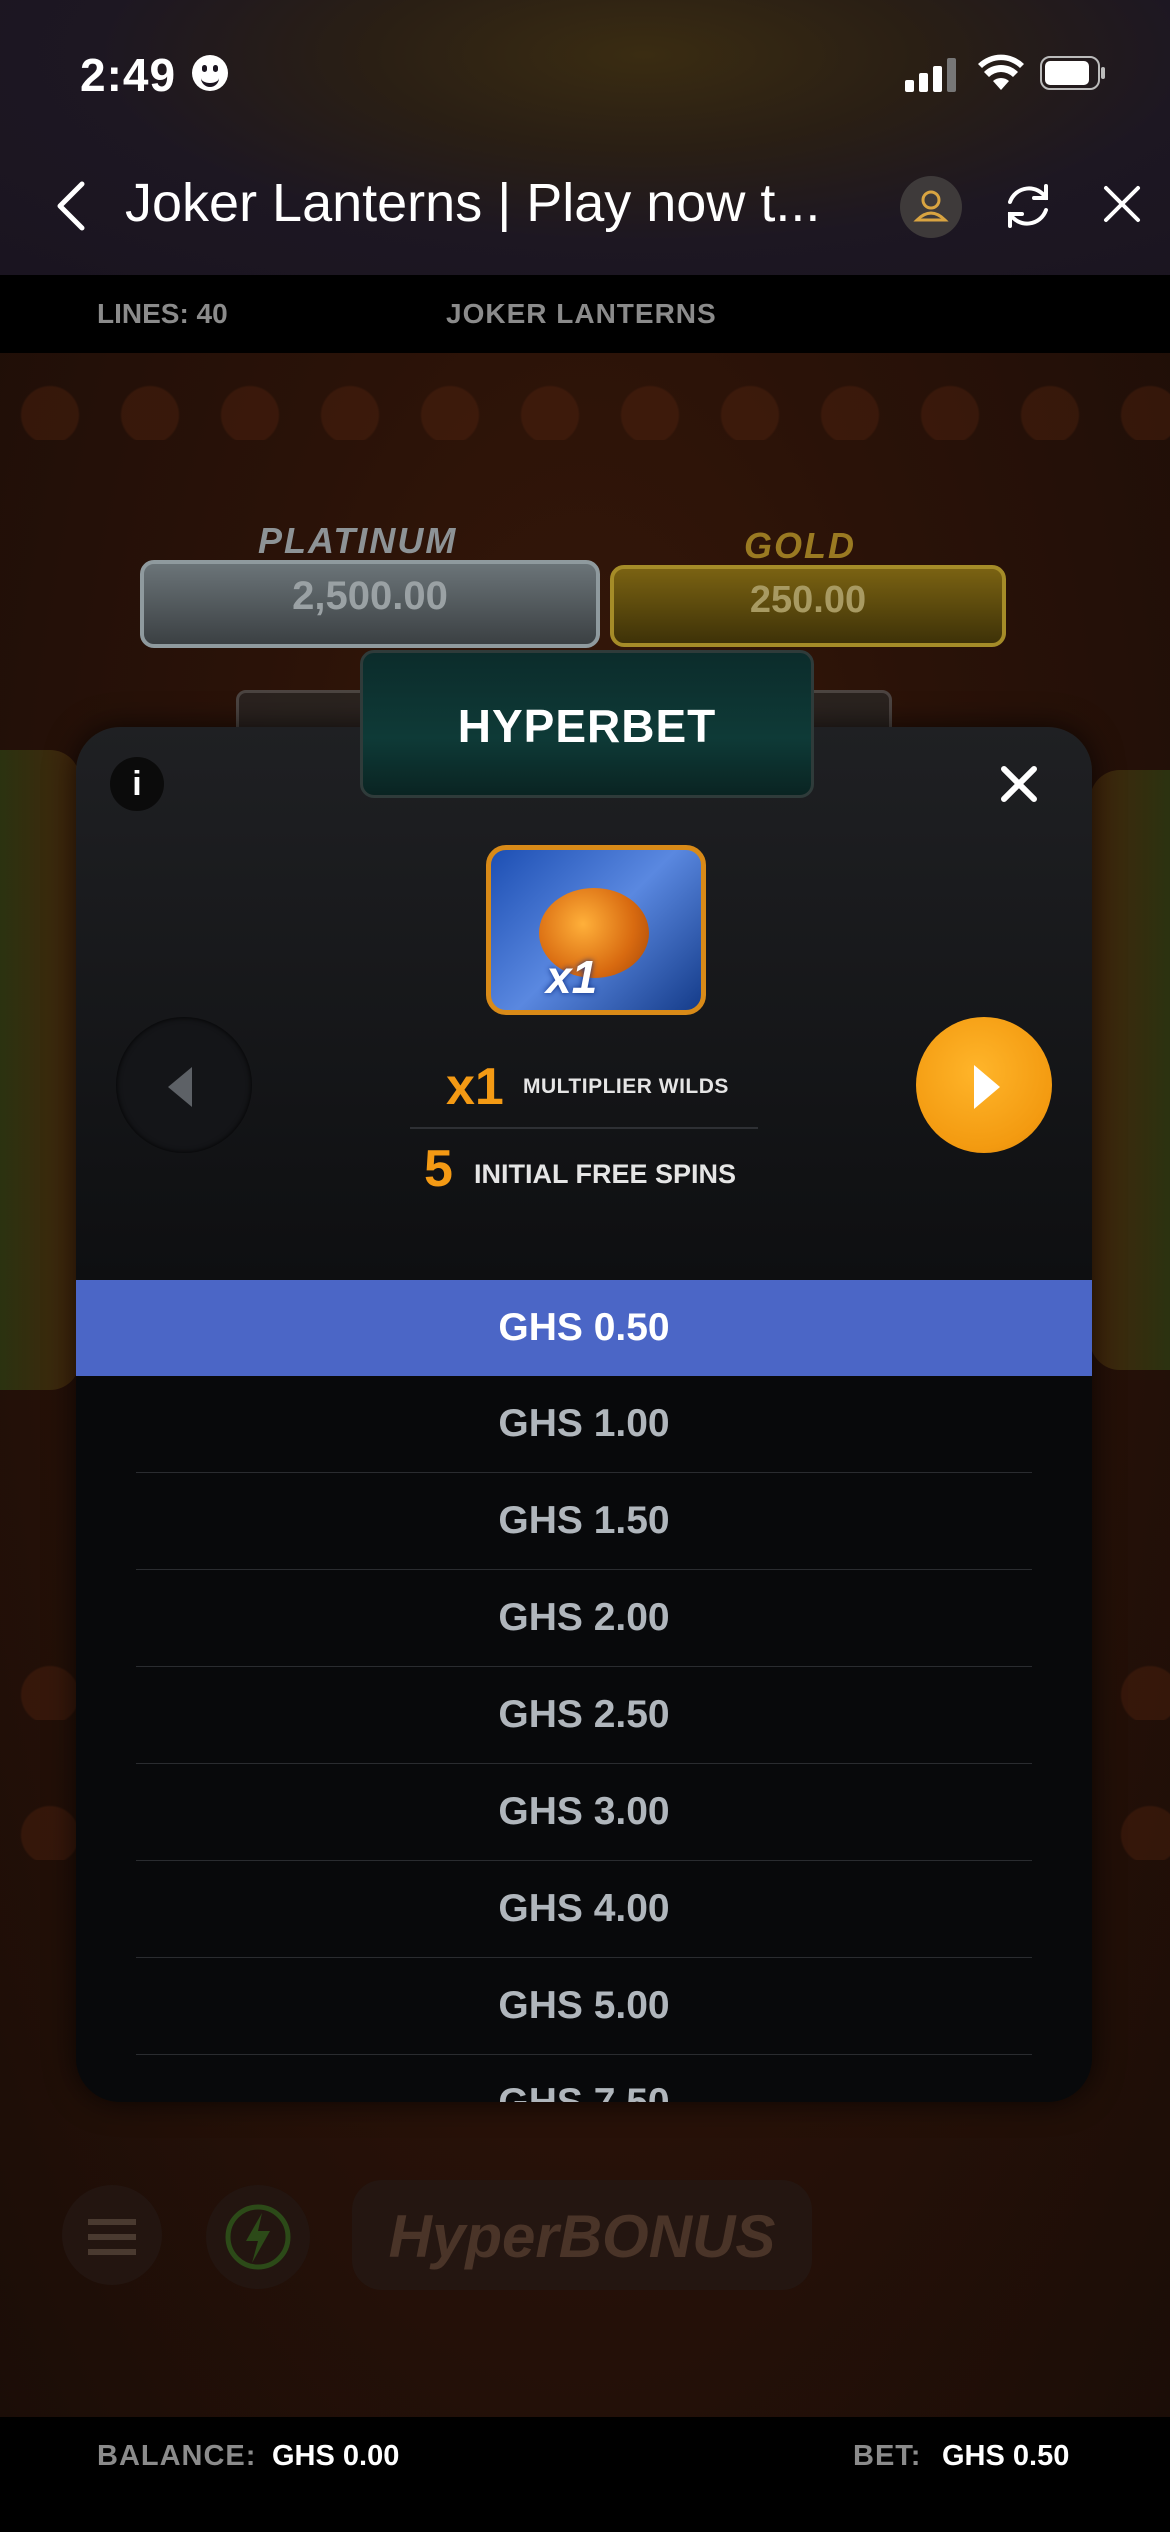  Describe the element at coordinates (605, 1174) in the screenshot. I see `free-spins-text: INITIAL FREE SPINS` at that location.